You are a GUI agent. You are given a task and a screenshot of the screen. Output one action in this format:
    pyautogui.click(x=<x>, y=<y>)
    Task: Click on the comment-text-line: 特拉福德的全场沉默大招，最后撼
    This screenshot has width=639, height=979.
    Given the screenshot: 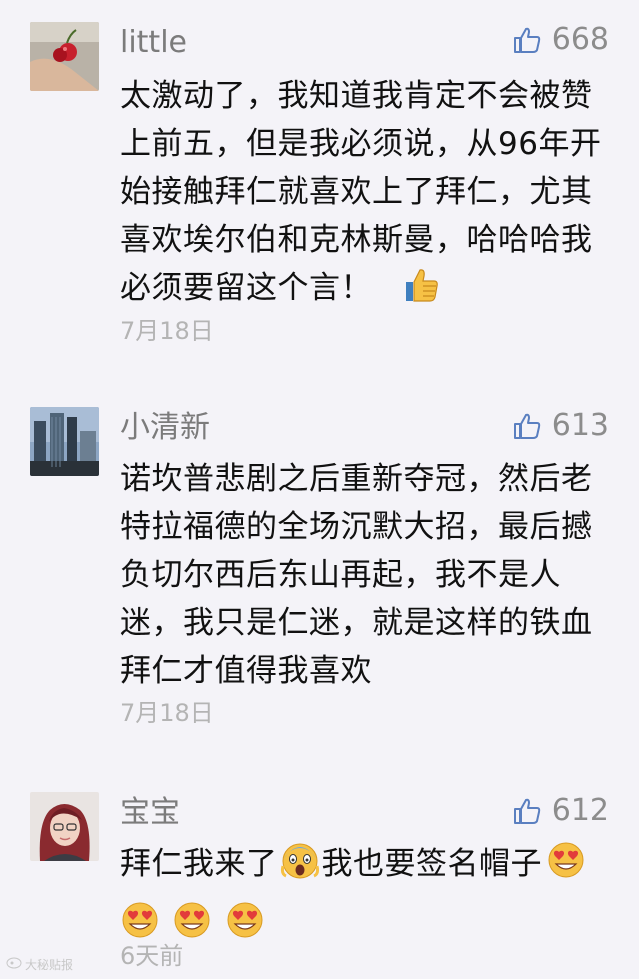 What is the action you would take?
    pyautogui.click(x=356, y=527)
    